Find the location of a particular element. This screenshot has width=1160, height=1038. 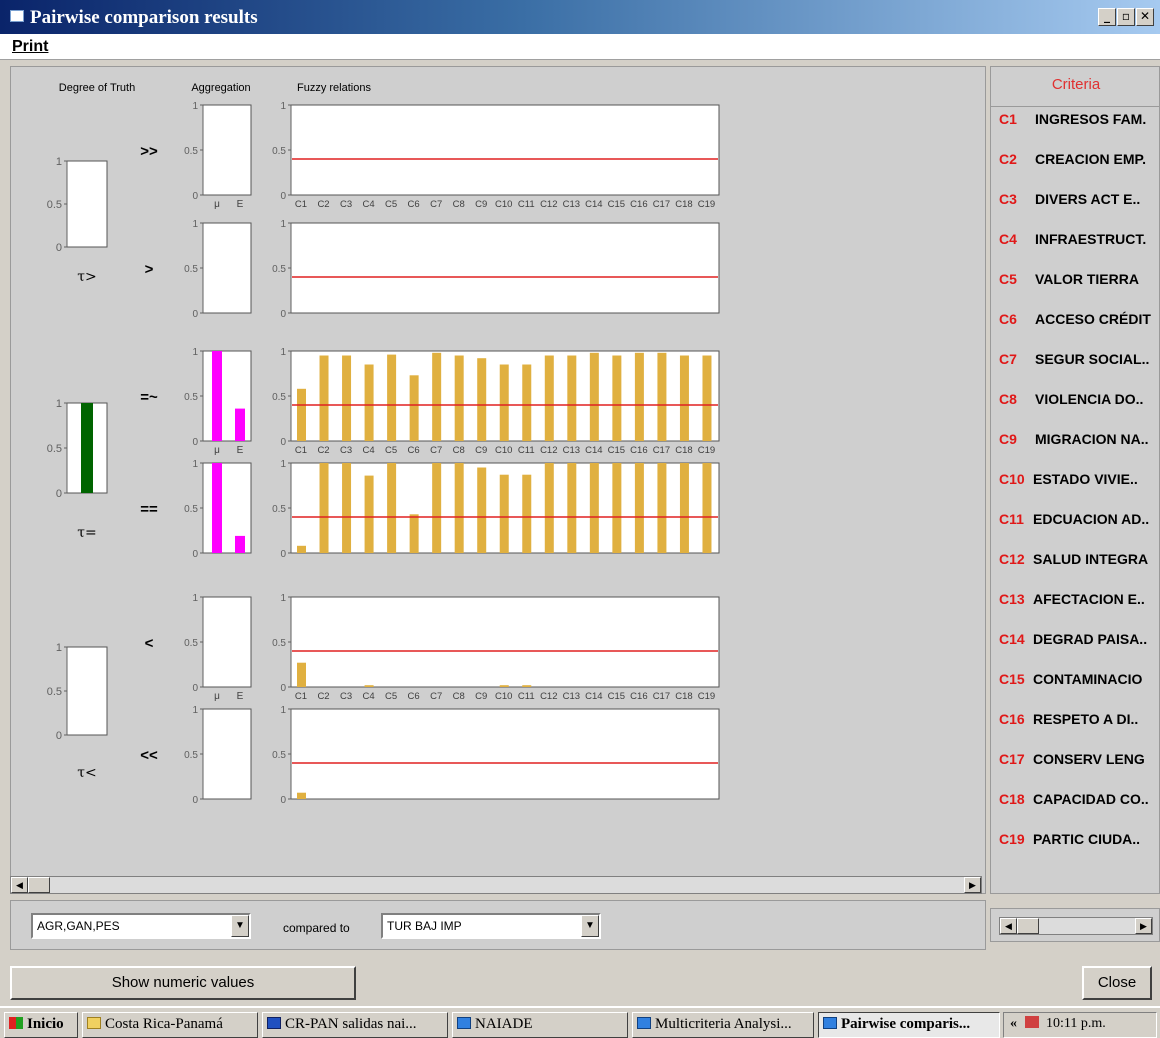

menu-print: Print is located at coordinates (30, 47).